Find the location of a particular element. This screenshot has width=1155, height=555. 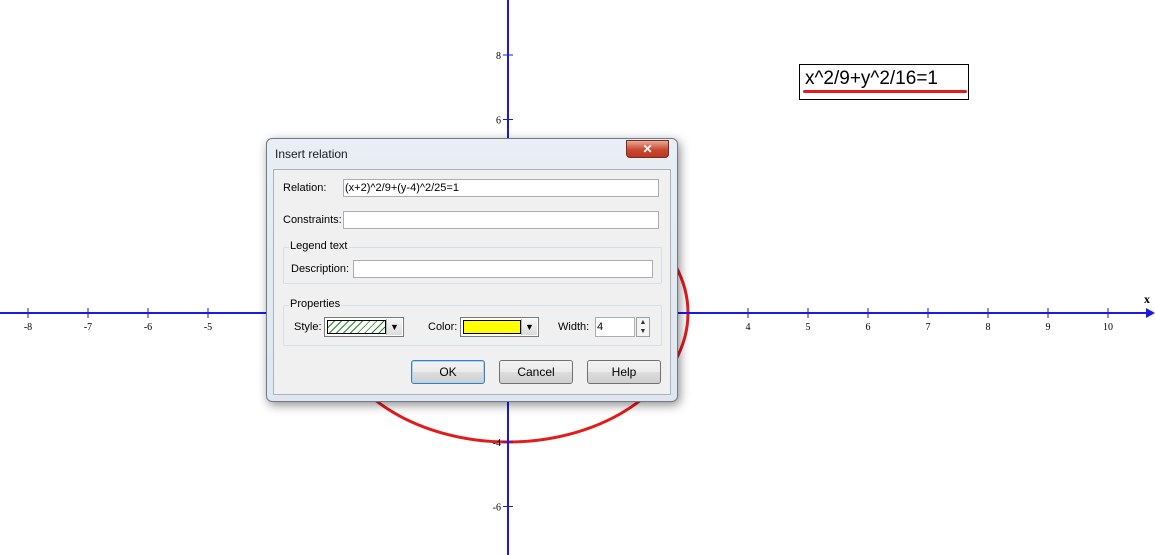

x-tick-label: -8 is located at coordinates (28, 327).